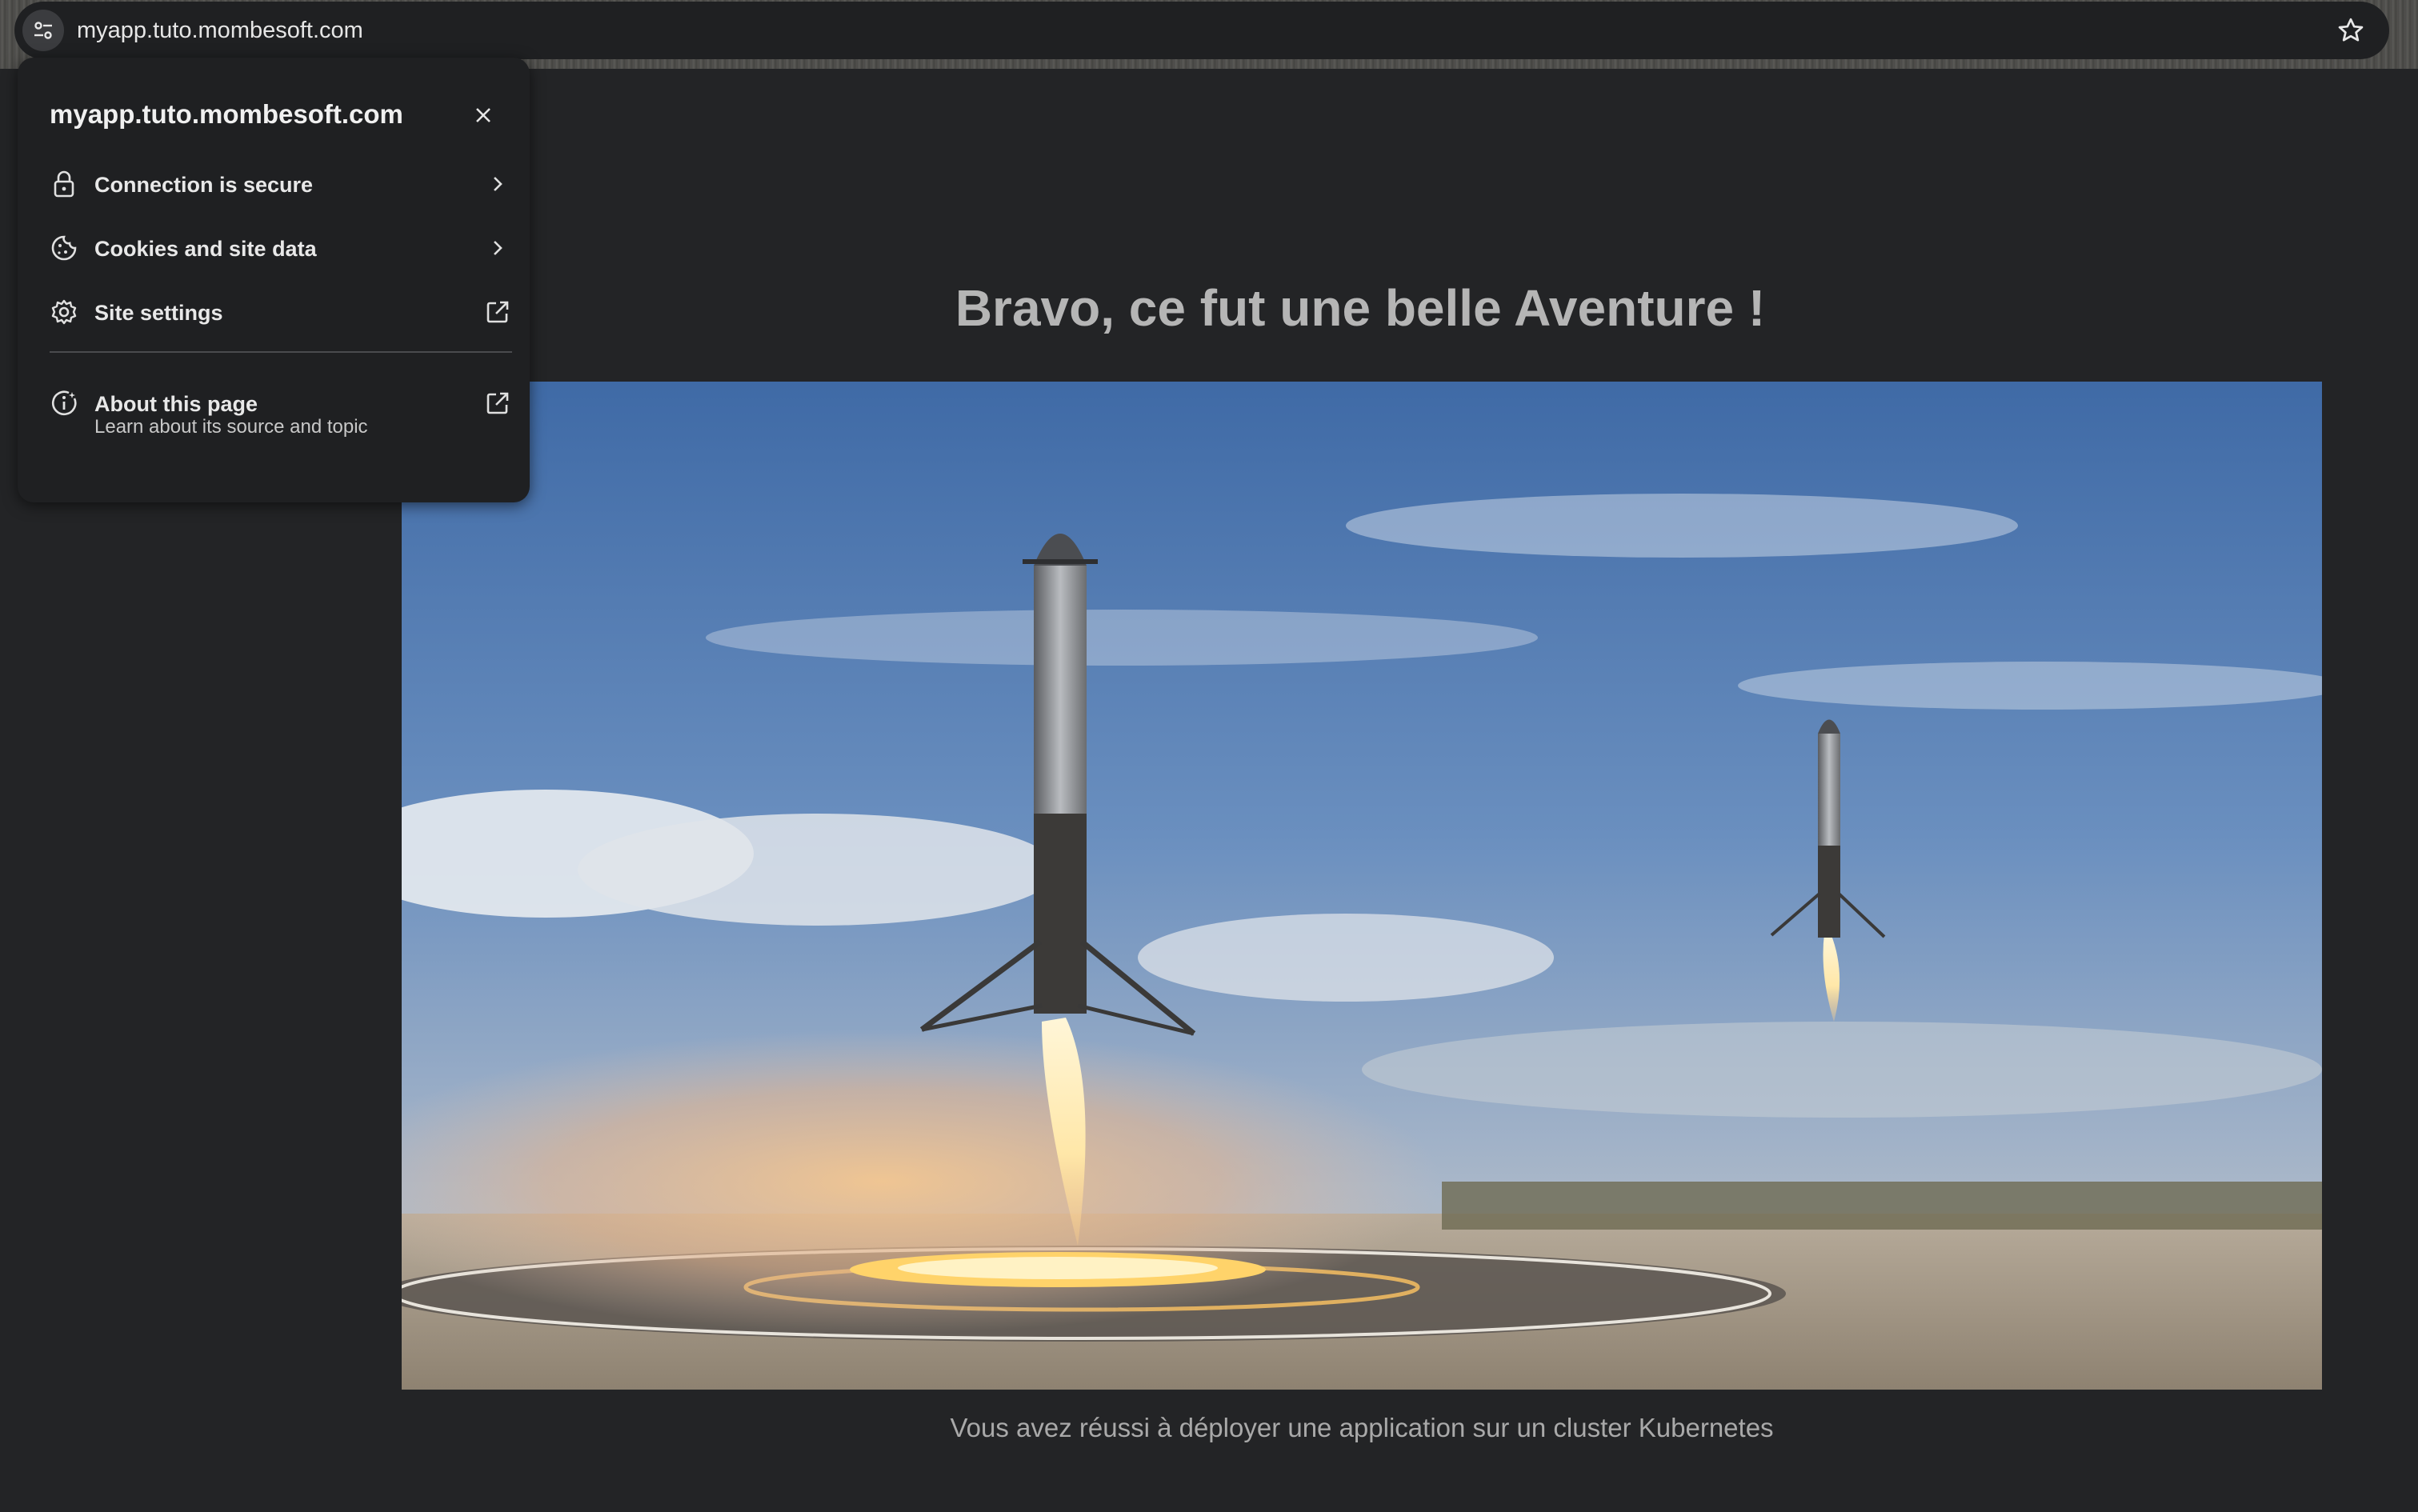 This screenshot has height=1512, width=2418. I want to click on address-bar: myapp.tuto.mombesoft.com, so click(1201, 30).